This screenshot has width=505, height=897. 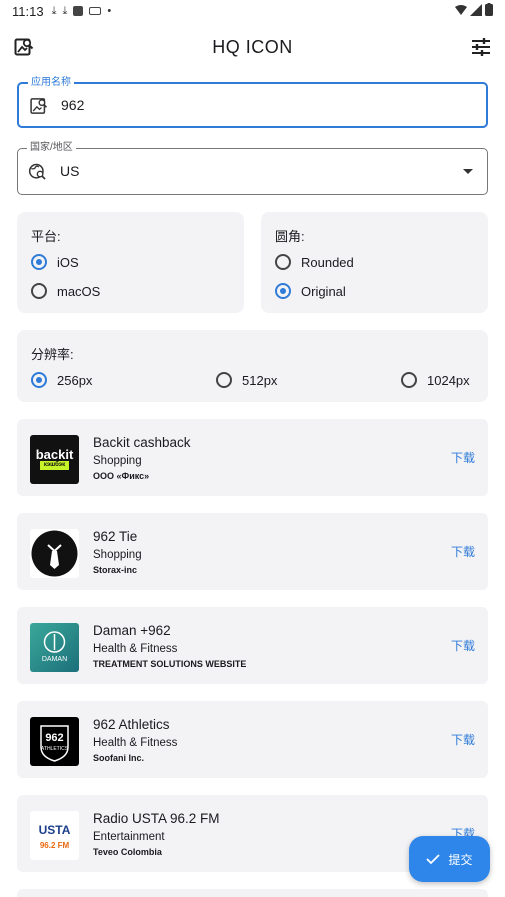 What do you see at coordinates (252, 168) in the screenshot?
I see `region-field: 国家/地区 US` at bounding box center [252, 168].